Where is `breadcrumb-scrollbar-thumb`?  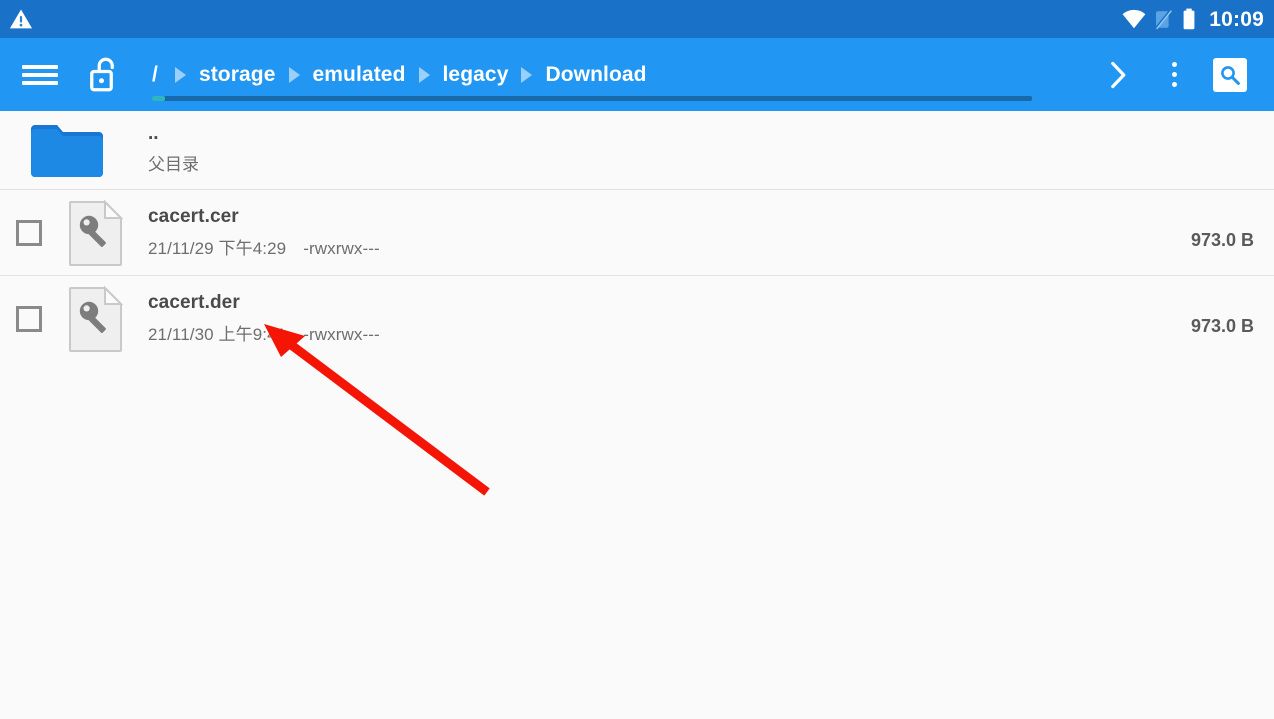
breadcrumb-scrollbar-thumb is located at coordinates (158, 98).